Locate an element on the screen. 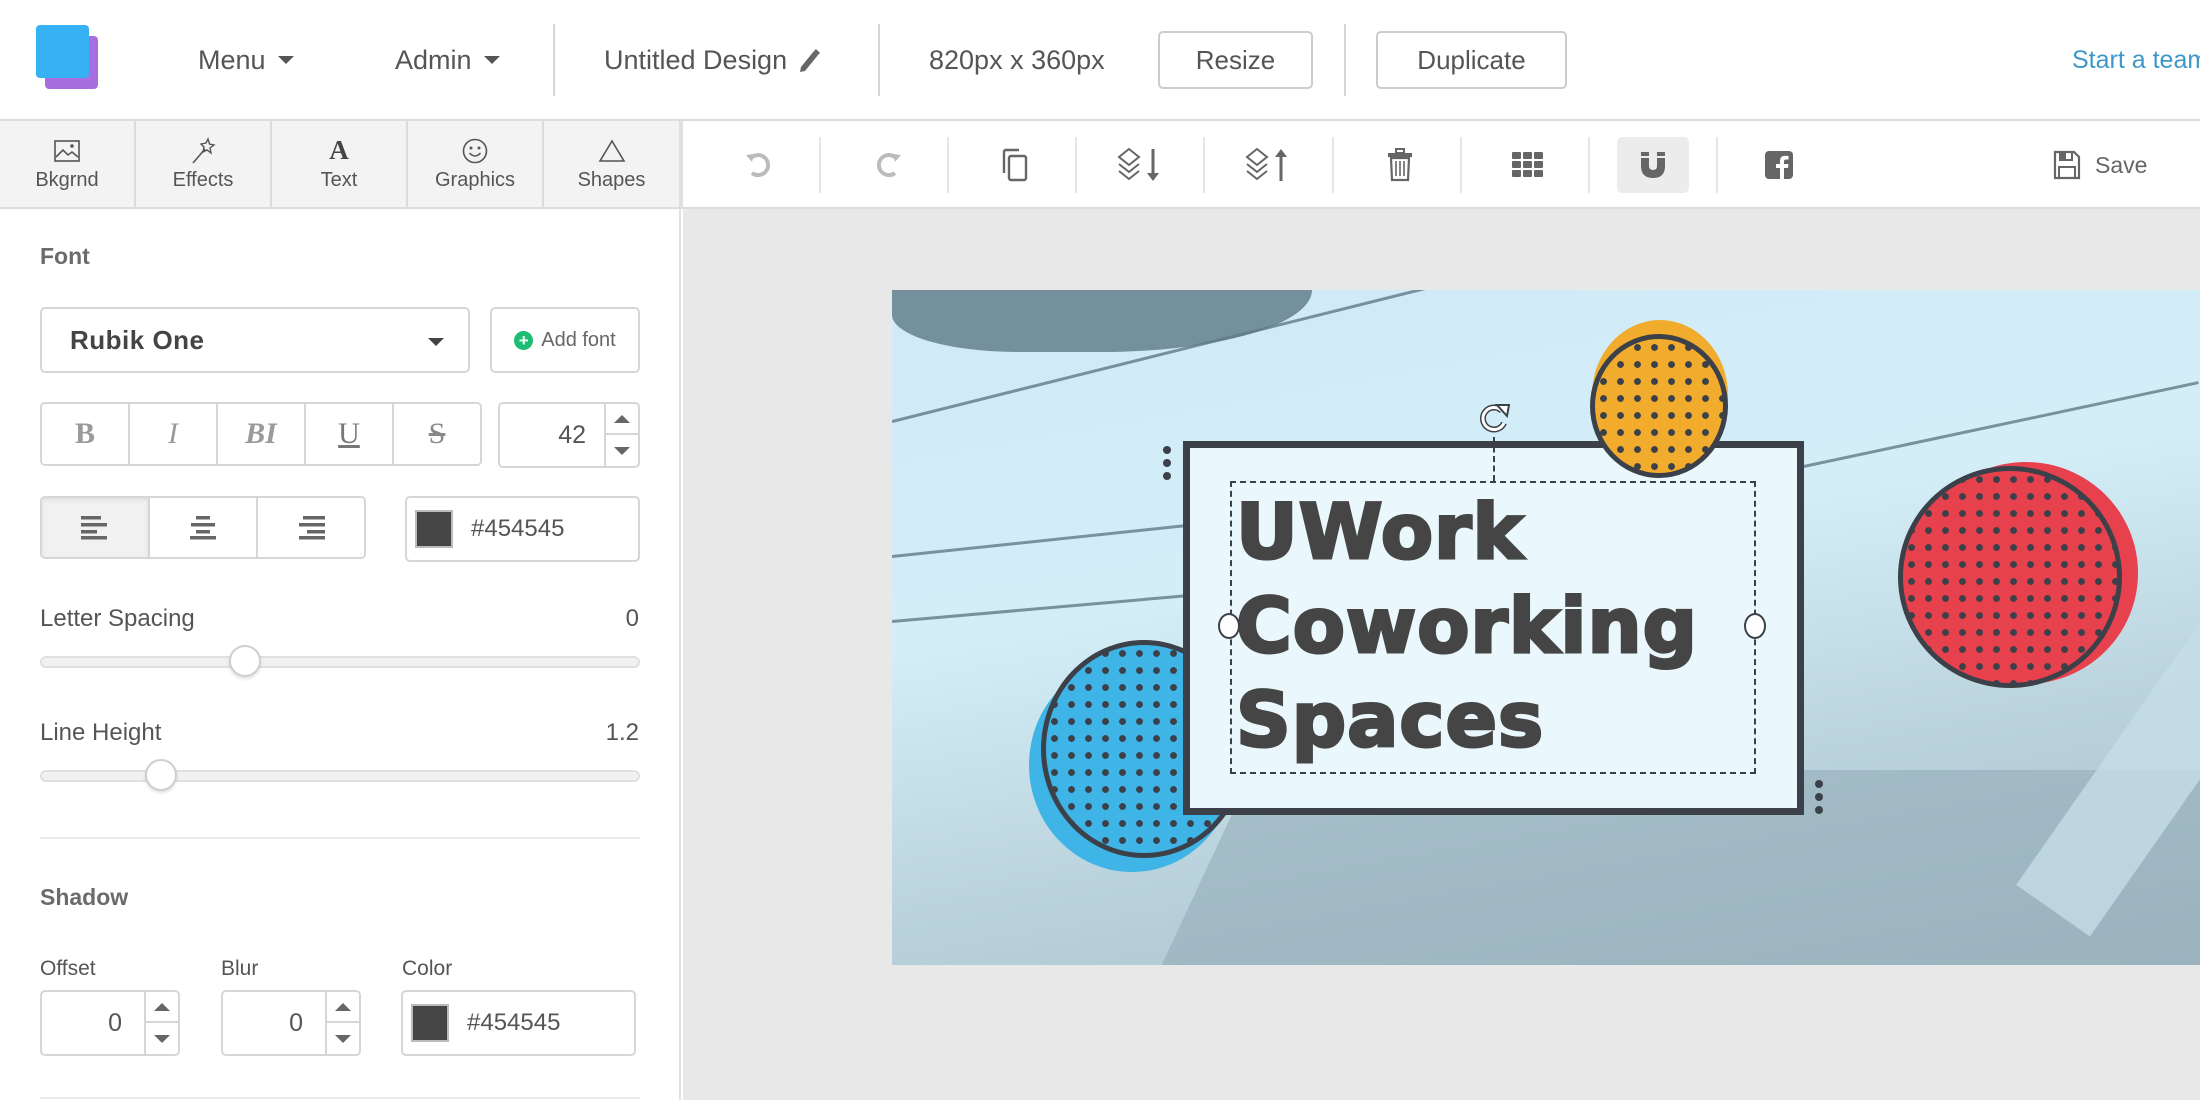 This screenshot has height=1100, width=2200. shadow-color-picker: #454545 is located at coordinates (518, 1023).